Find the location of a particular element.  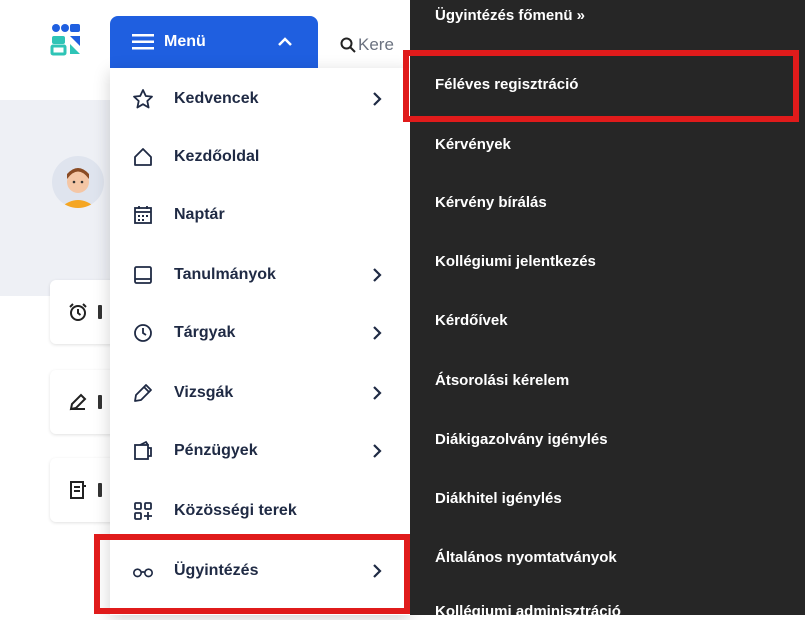

search-bar: Kere is located at coordinates (365, 45).